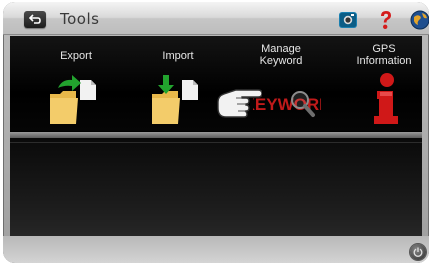  Describe the element at coordinates (76, 56) in the screenshot. I see `export-label: Export` at that location.